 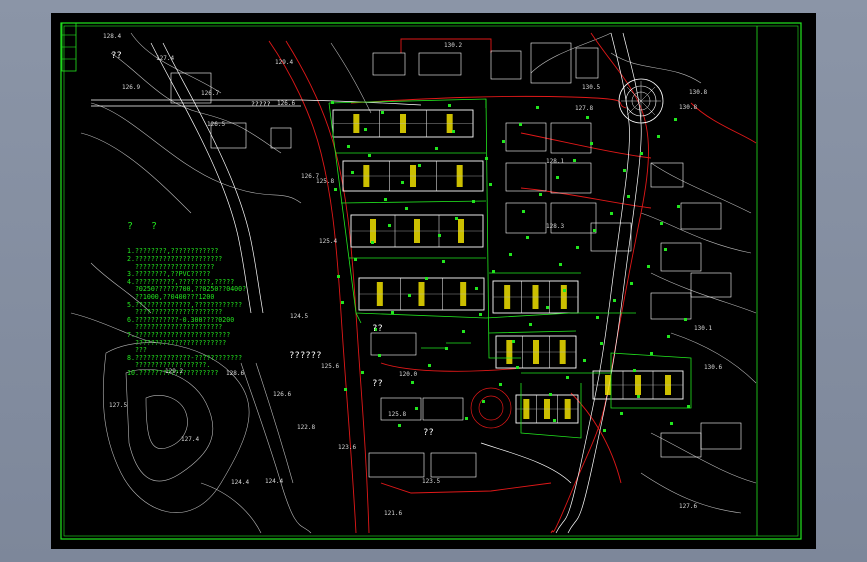 I want to click on elevation-label: 125.4, so click(x=328, y=241).